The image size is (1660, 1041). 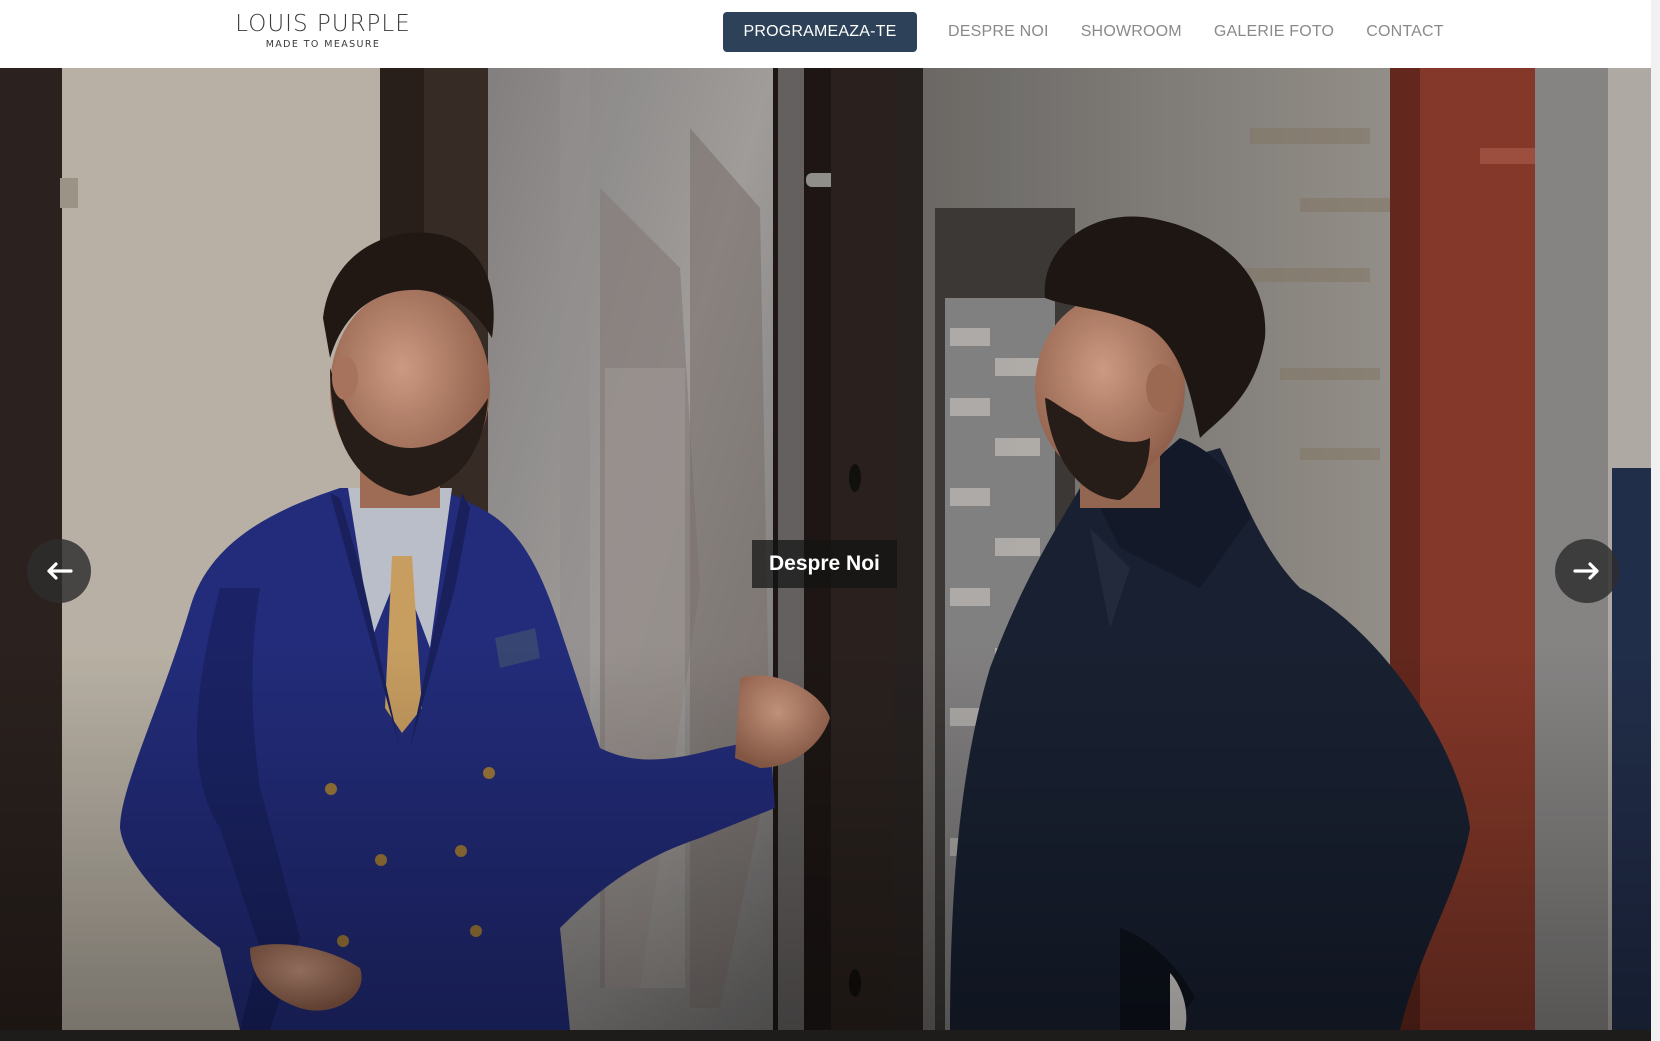 I want to click on nav-item-showroom: SHOWROOM, so click(x=1131, y=32).